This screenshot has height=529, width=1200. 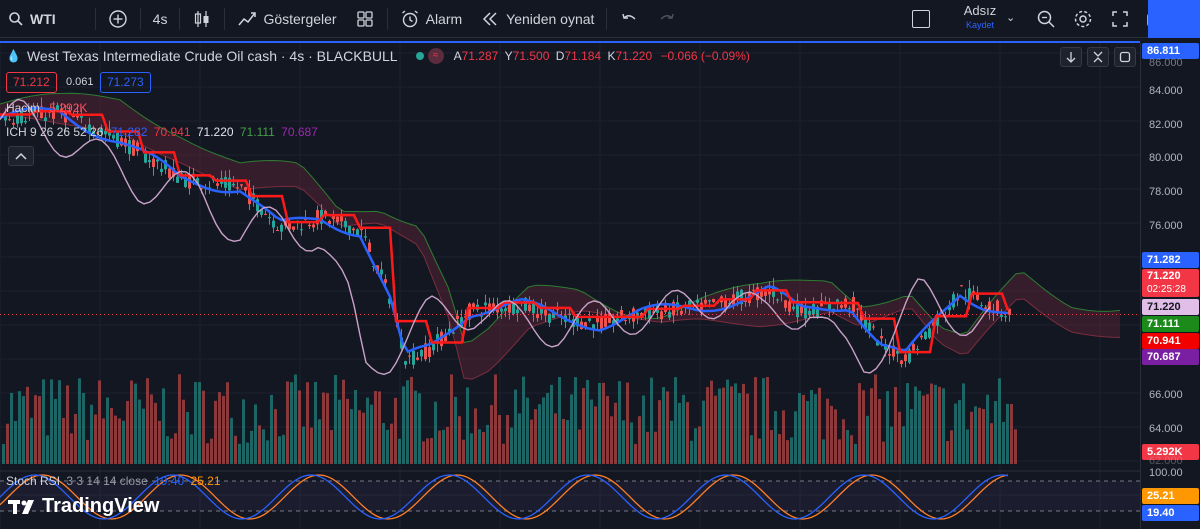 What do you see at coordinates (286, 19) in the screenshot?
I see `indicators-button: Göstergeler` at bounding box center [286, 19].